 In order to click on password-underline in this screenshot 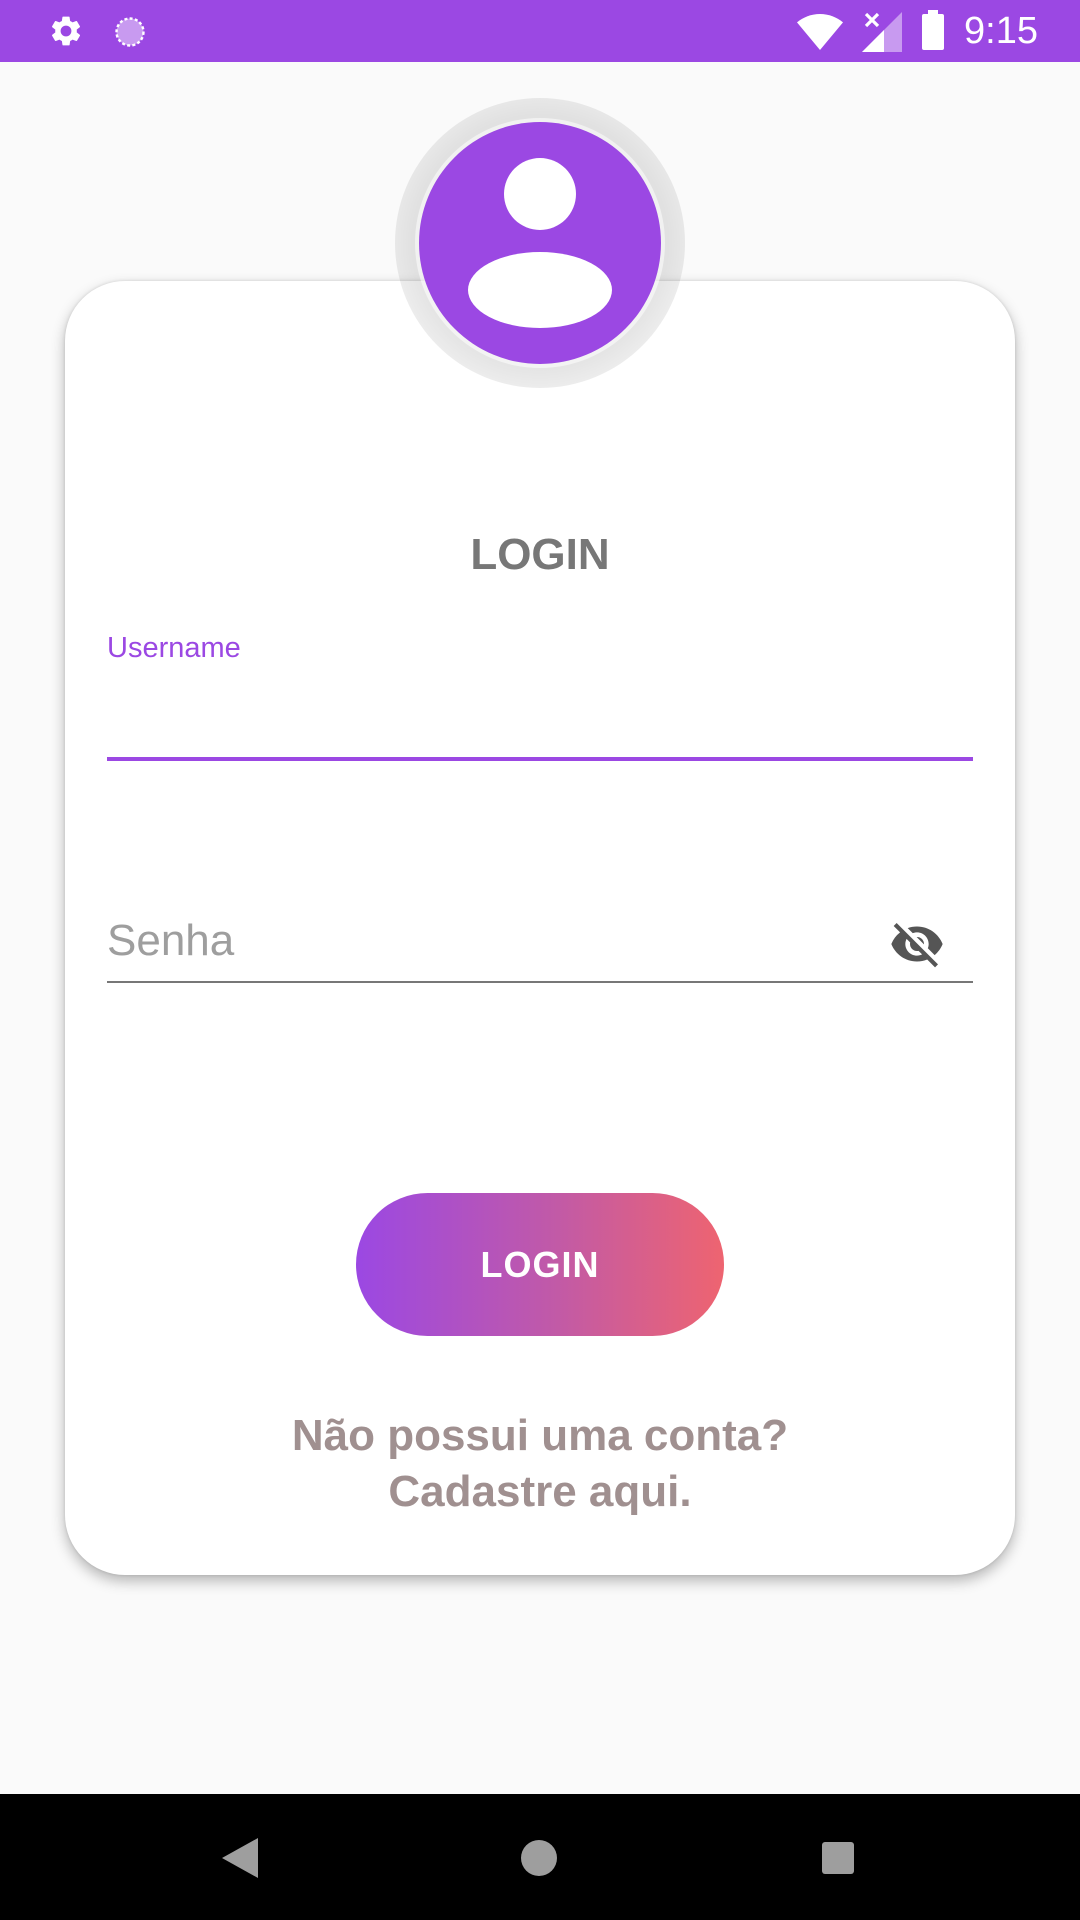, I will do `click(540, 982)`.